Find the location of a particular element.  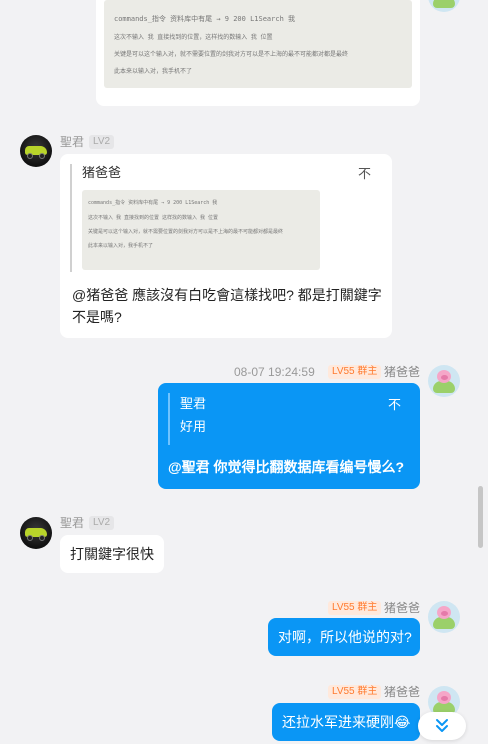

message-bubble-blue: 还拉水军进来硬刚😂 is located at coordinates (346, 722).